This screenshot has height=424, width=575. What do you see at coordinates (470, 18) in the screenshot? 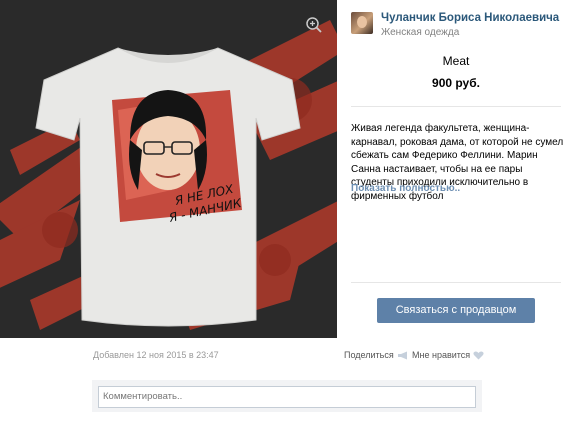
I see `seller-name-link: Чуланчик Бориса Николаевича` at bounding box center [470, 18].